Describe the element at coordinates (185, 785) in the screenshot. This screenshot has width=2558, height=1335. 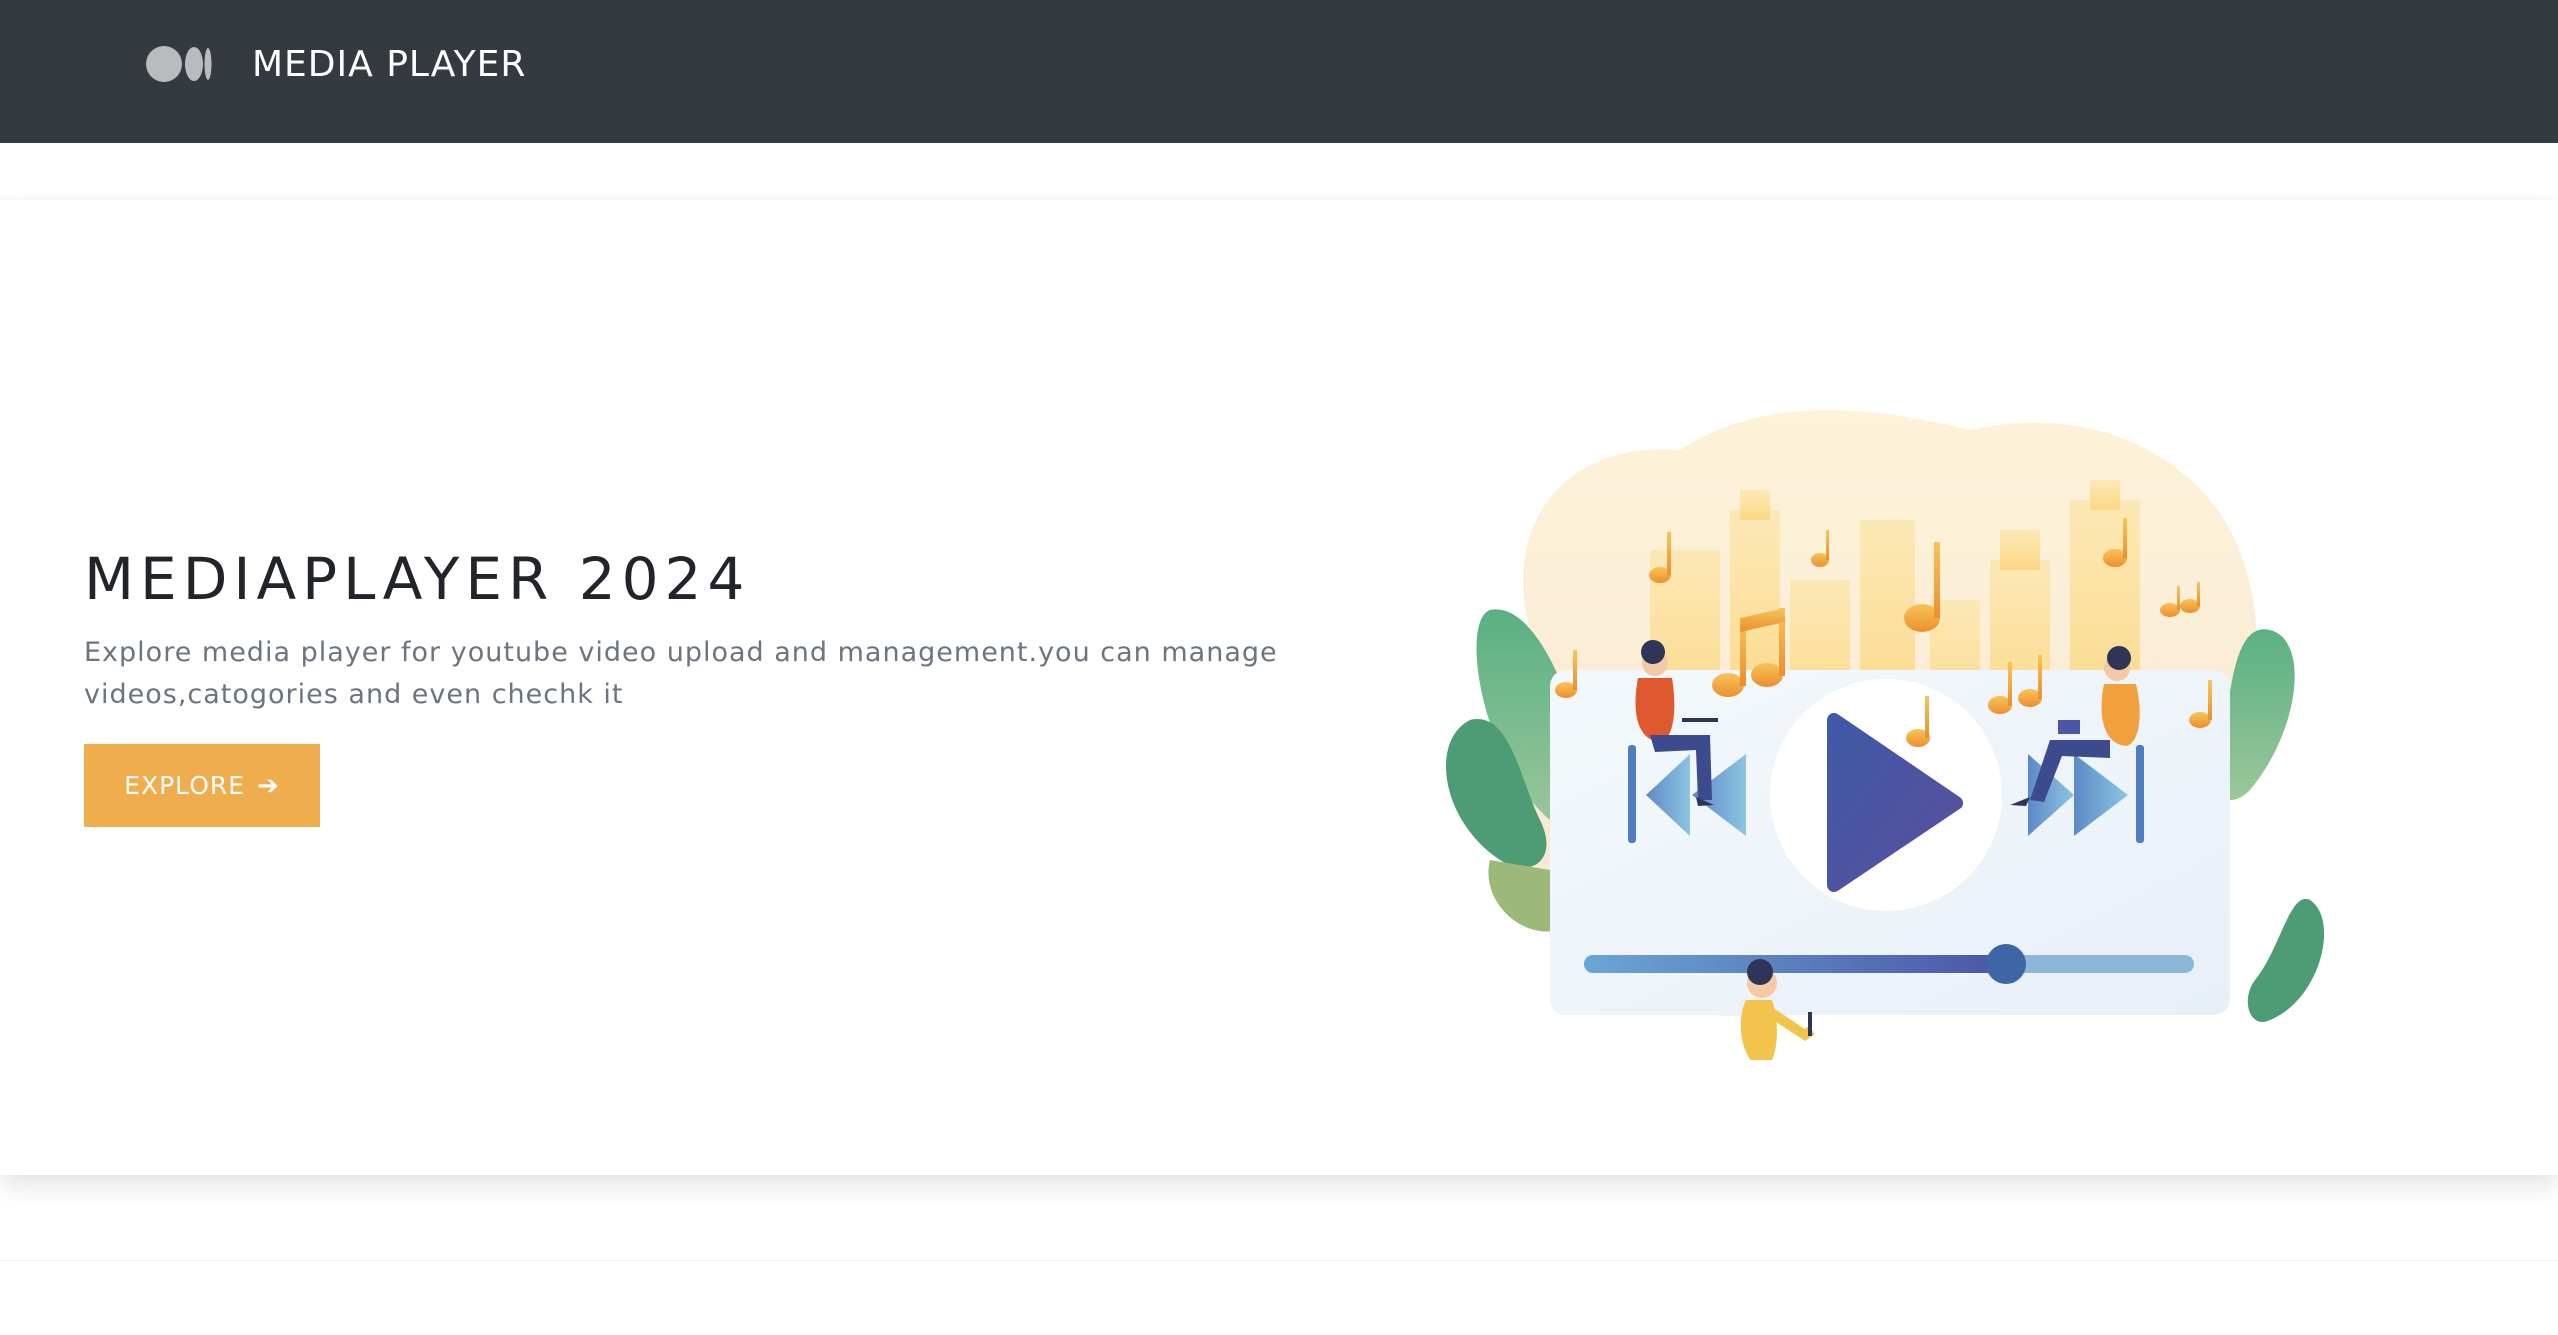
I see `explore-button-label: EXPLORE` at that location.